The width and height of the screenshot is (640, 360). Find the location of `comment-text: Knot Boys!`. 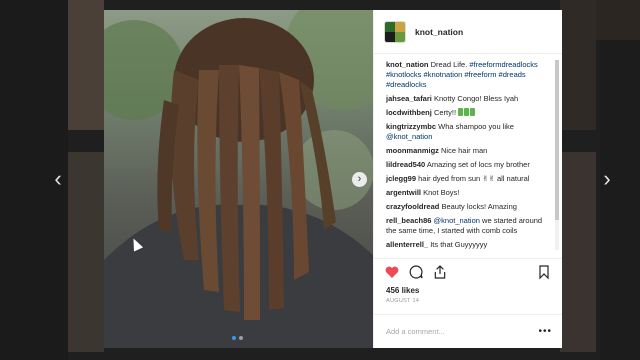

comment-text: Knot Boys! is located at coordinates (441, 192).